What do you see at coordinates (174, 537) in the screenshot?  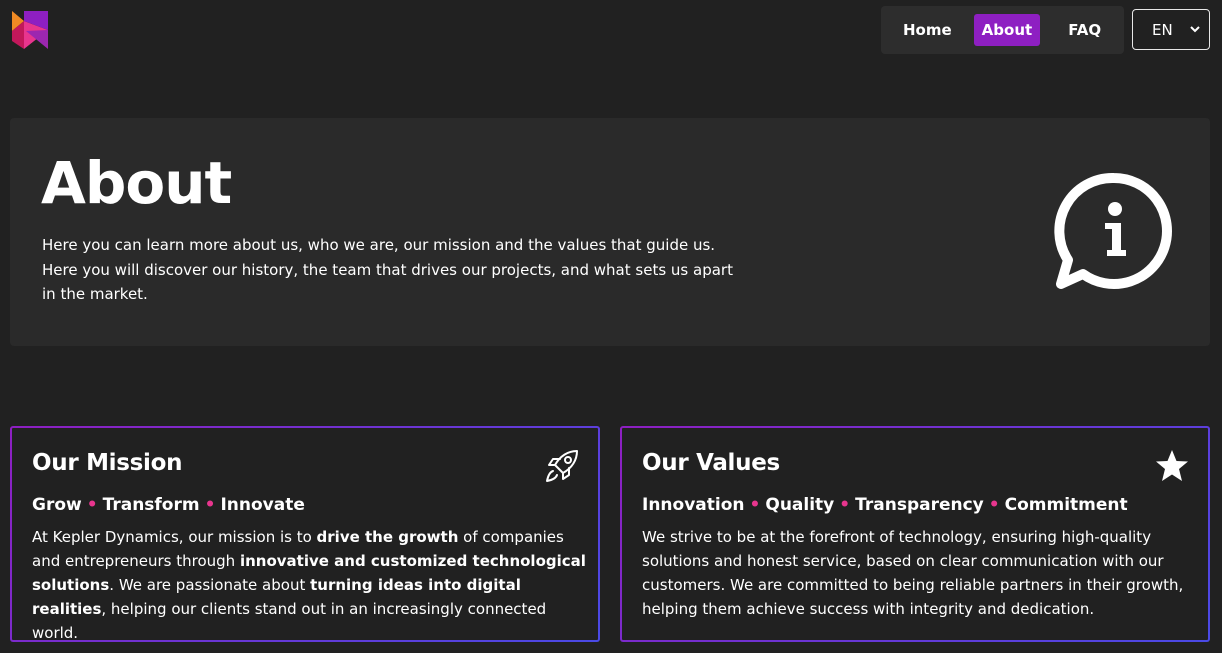 I see `text-segment: At Kepler Dynamics, our mission is to` at bounding box center [174, 537].